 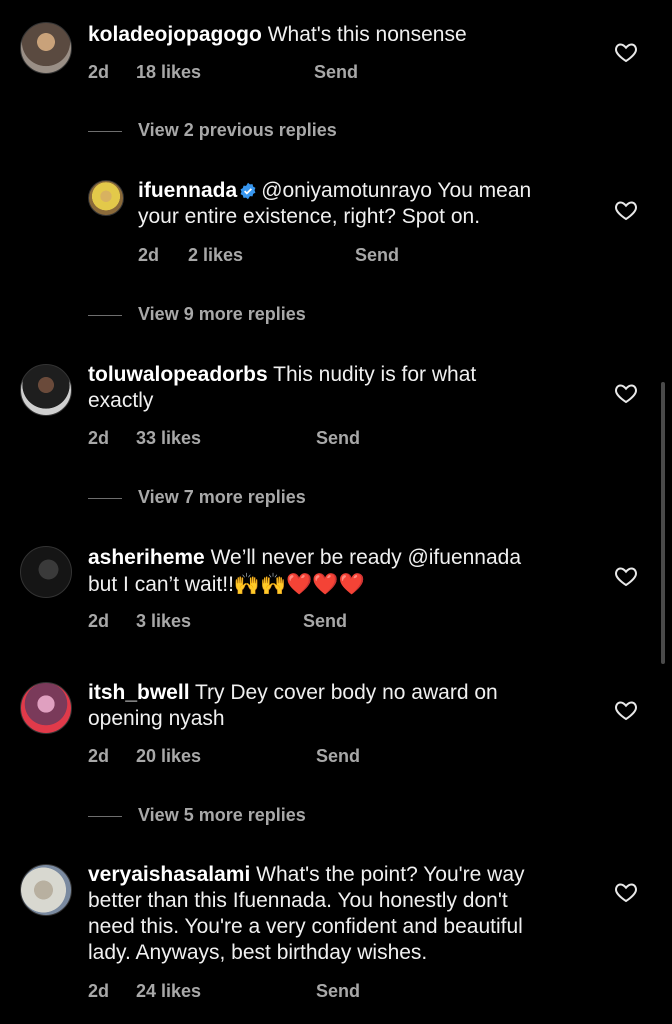 I want to click on comment-username: veryaishasalami, so click(x=169, y=874).